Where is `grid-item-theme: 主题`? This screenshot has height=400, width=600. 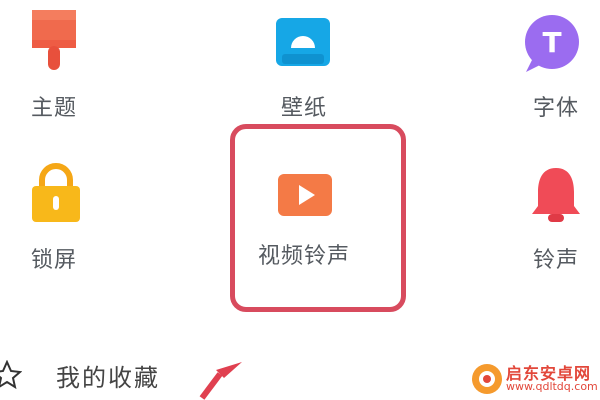 grid-item-theme: 主题 is located at coordinates (57, 75).